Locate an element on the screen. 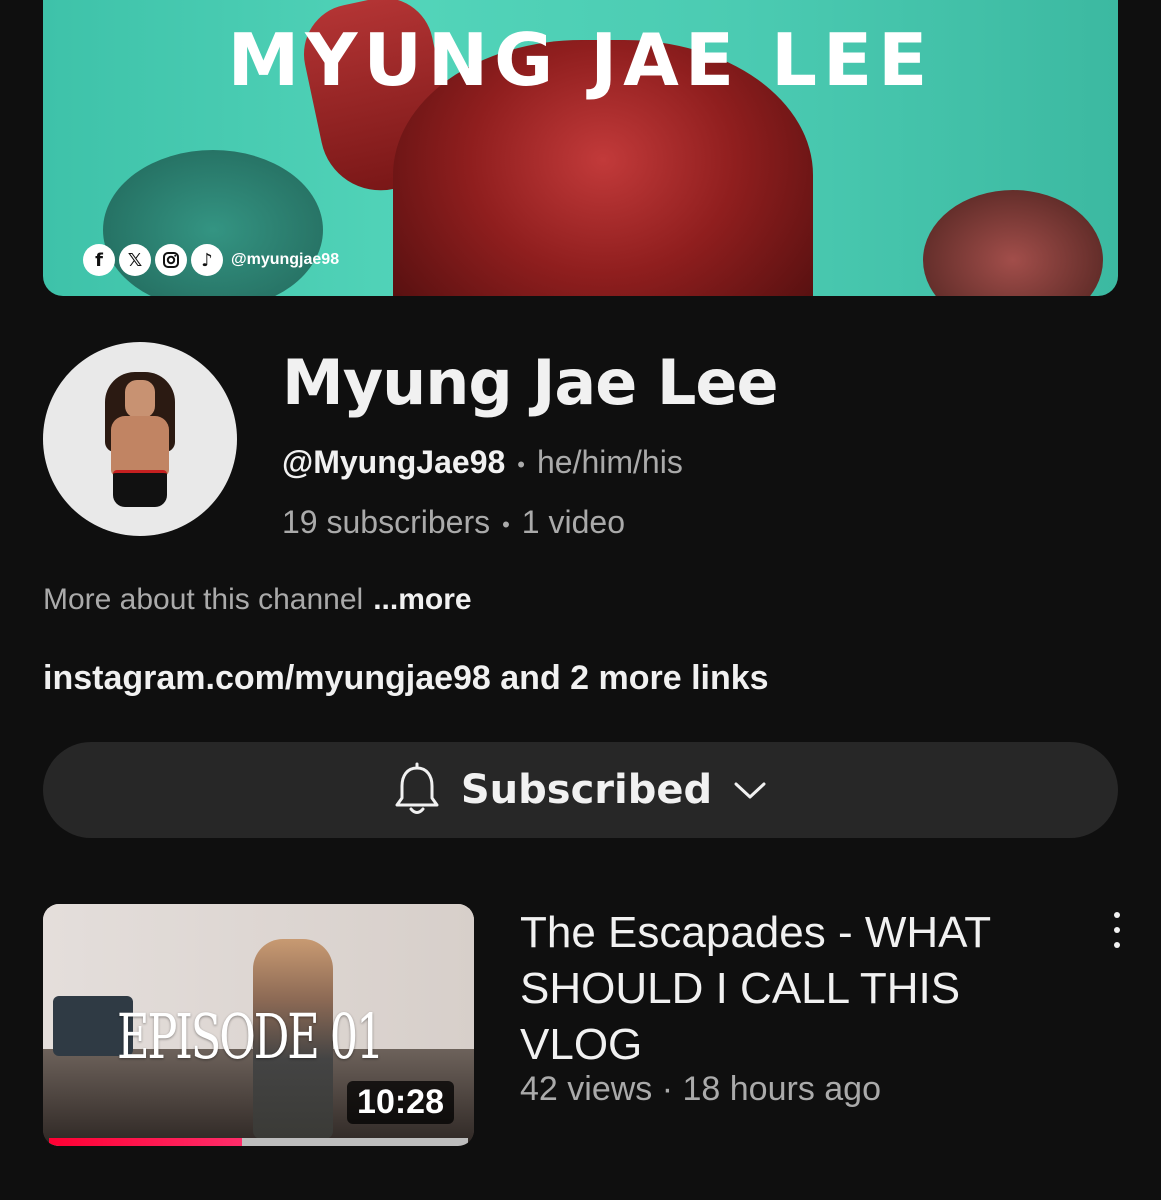 This screenshot has width=1161, height=1200. tiktok-icon: ♪ is located at coordinates (207, 260).